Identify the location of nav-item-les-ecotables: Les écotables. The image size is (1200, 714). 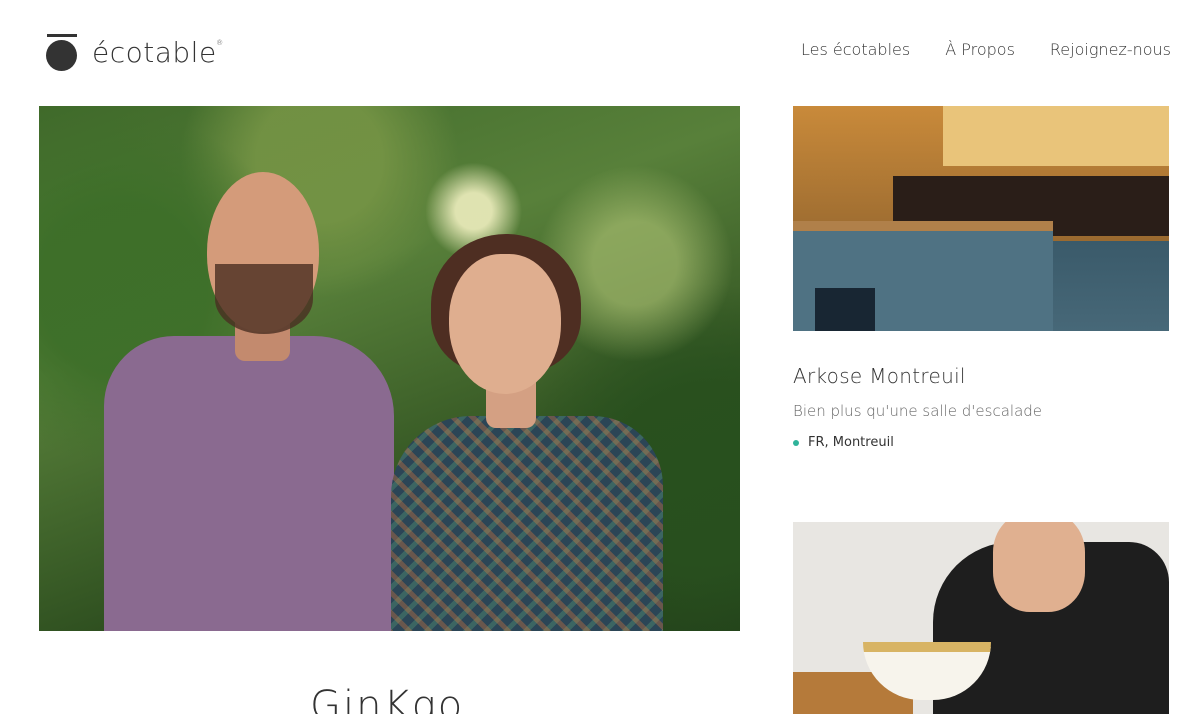
(855, 49).